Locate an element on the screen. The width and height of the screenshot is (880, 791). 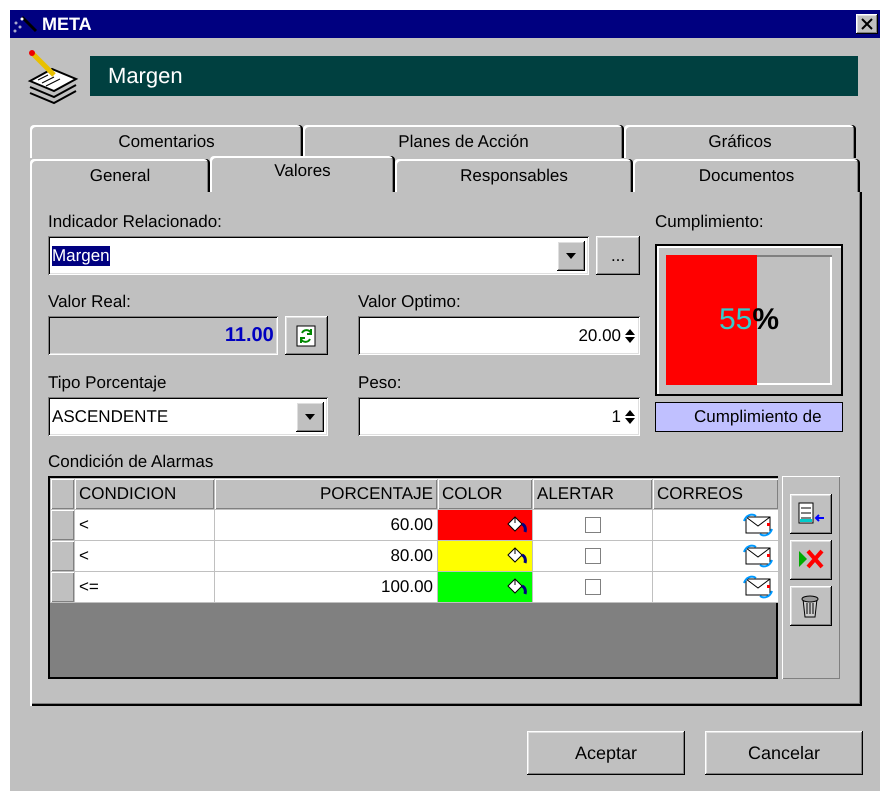
combo-value: Margen is located at coordinates (81, 256).